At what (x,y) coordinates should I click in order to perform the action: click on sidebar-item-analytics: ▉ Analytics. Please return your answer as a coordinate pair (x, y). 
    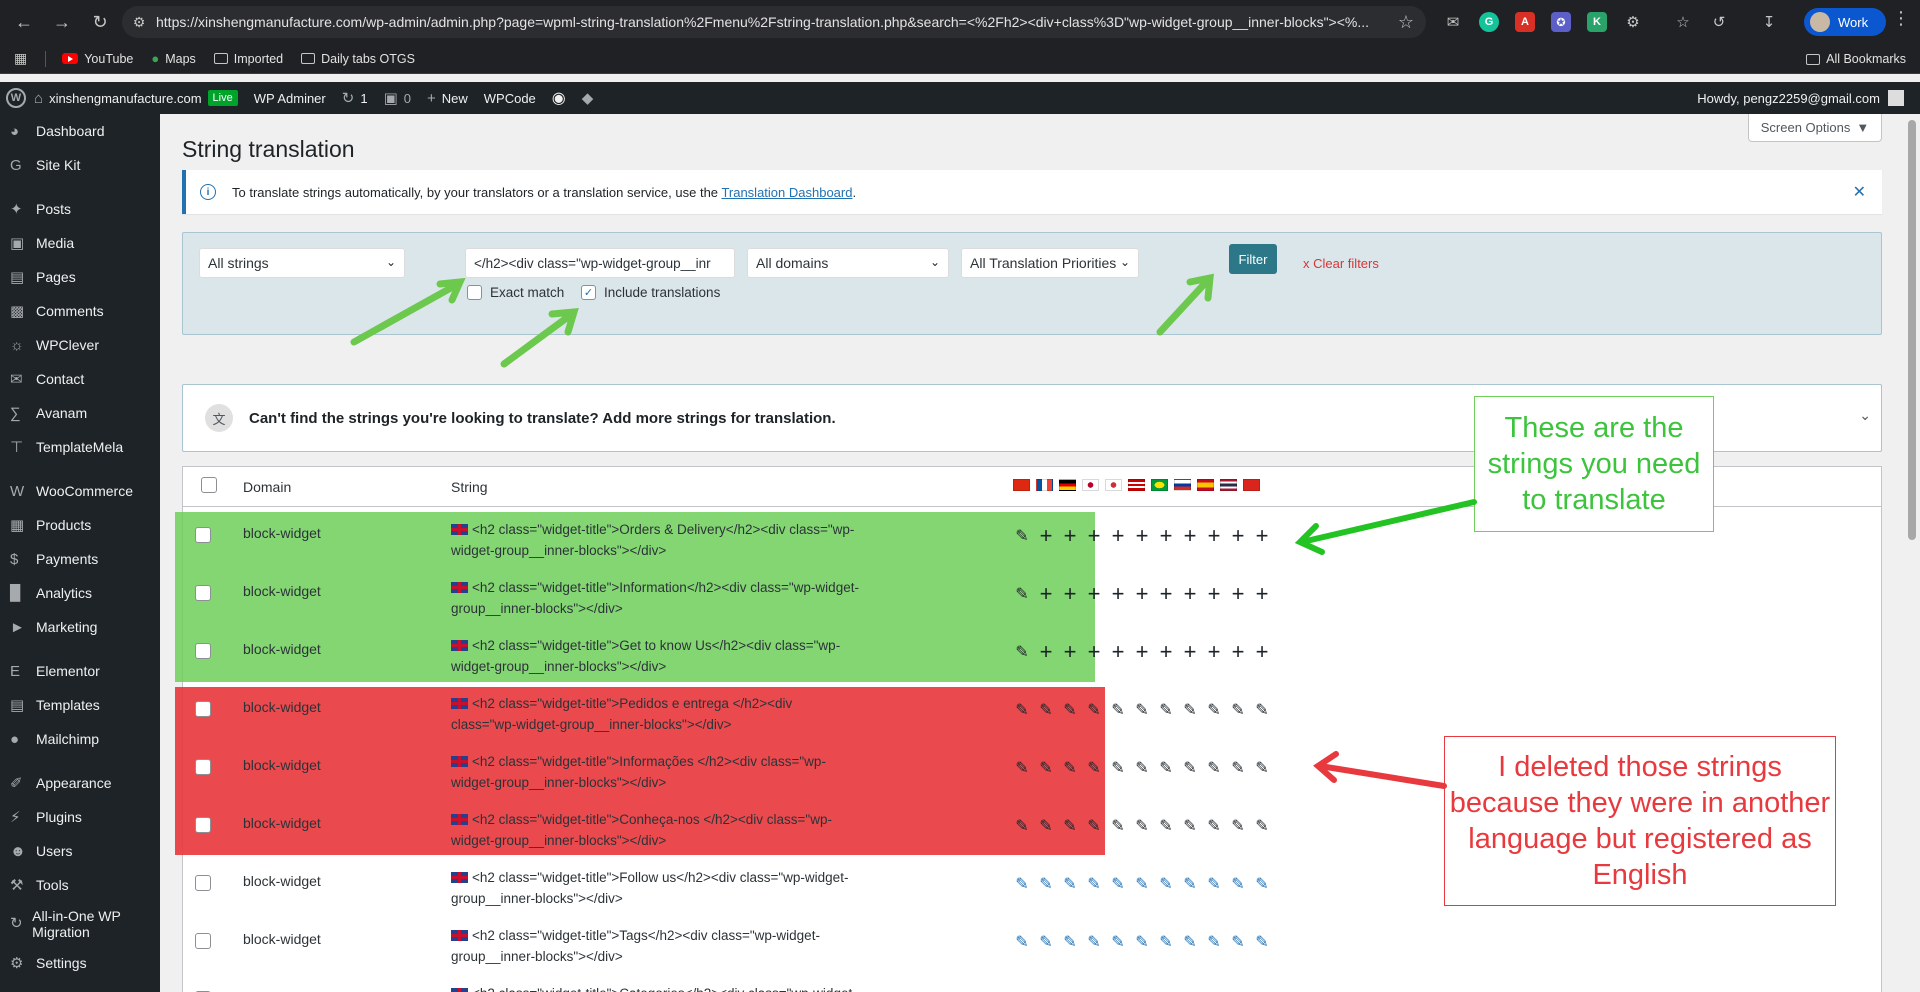
    Looking at the image, I should click on (80, 593).